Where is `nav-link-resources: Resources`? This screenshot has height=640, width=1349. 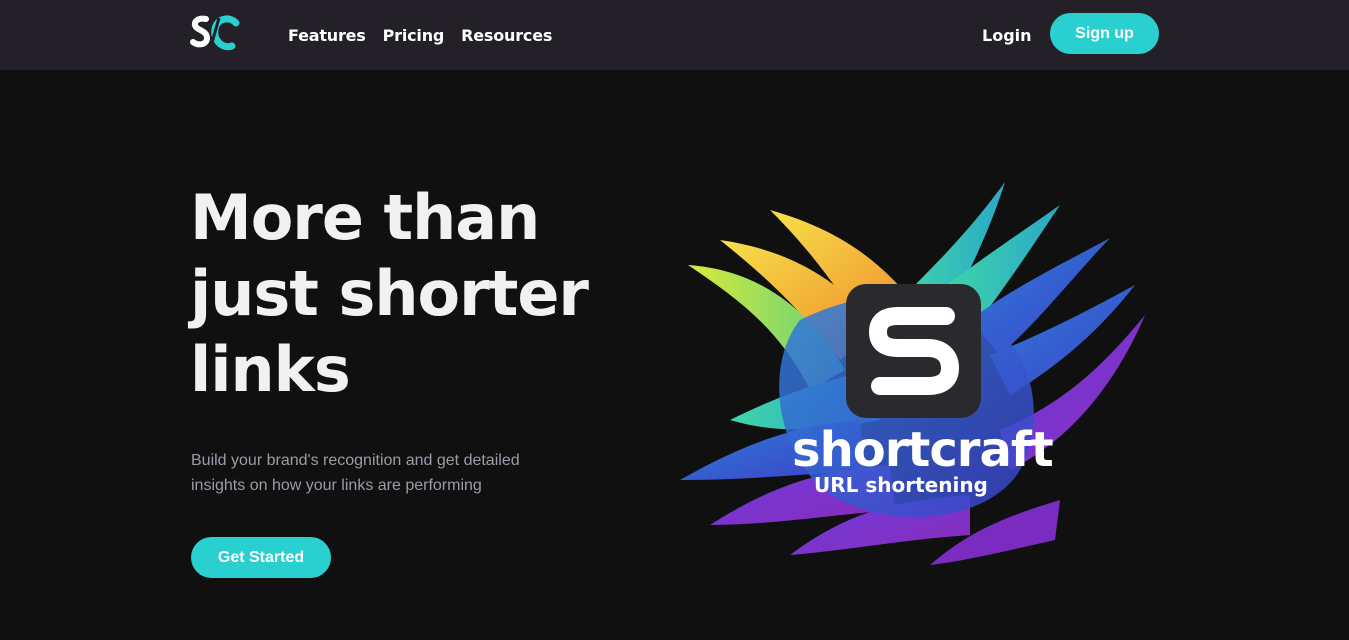
nav-link-resources: Resources is located at coordinates (506, 35).